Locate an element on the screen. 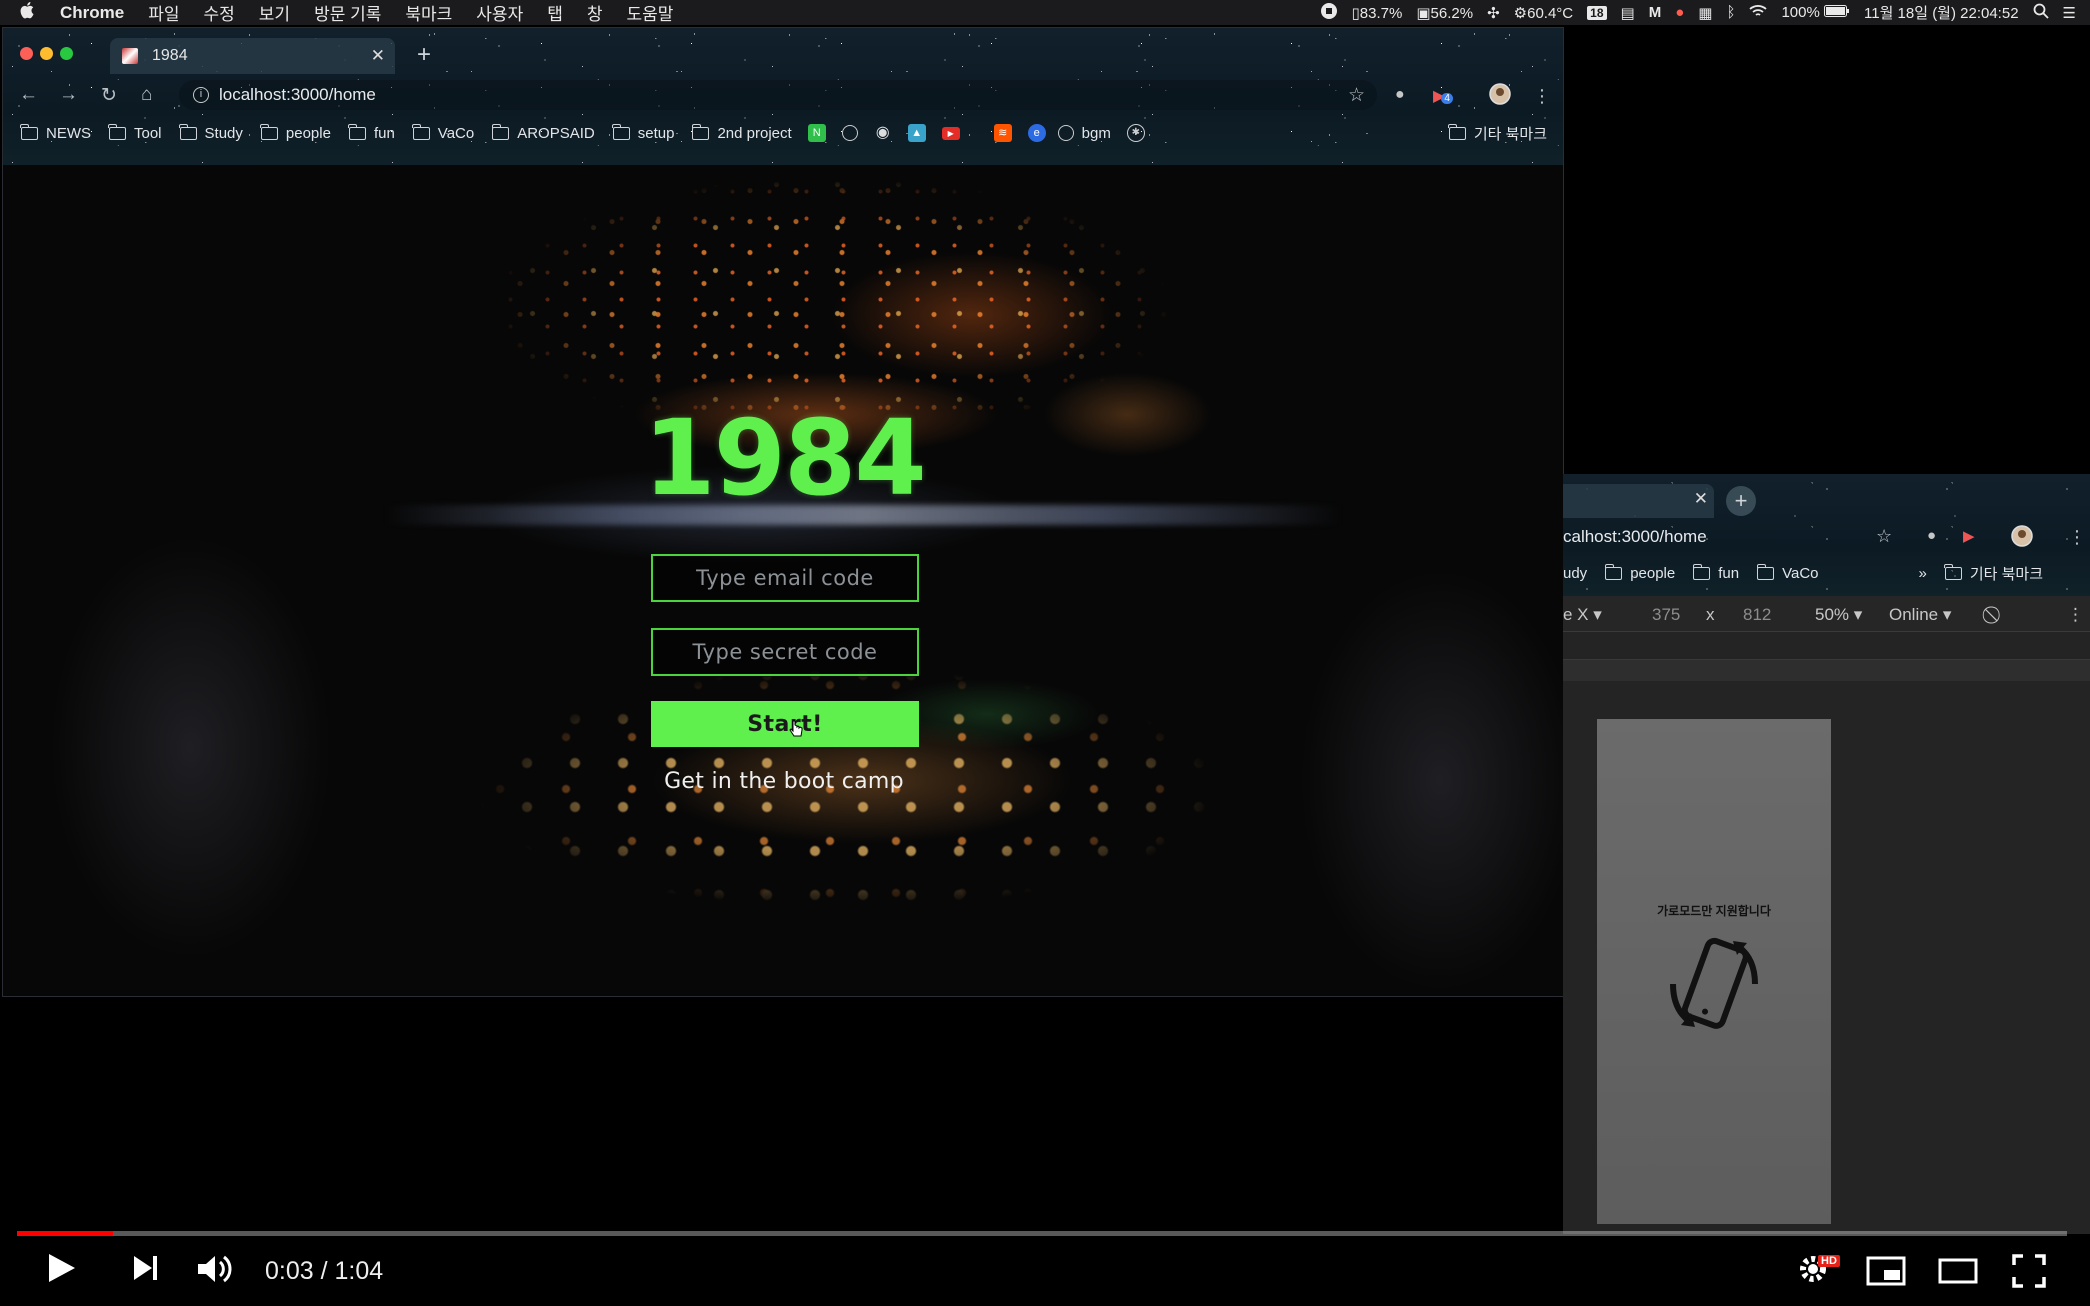 The width and height of the screenshot is (2090, 1306). bootcamp-link: Get in the boot camp is located at coordinates (783, 781).